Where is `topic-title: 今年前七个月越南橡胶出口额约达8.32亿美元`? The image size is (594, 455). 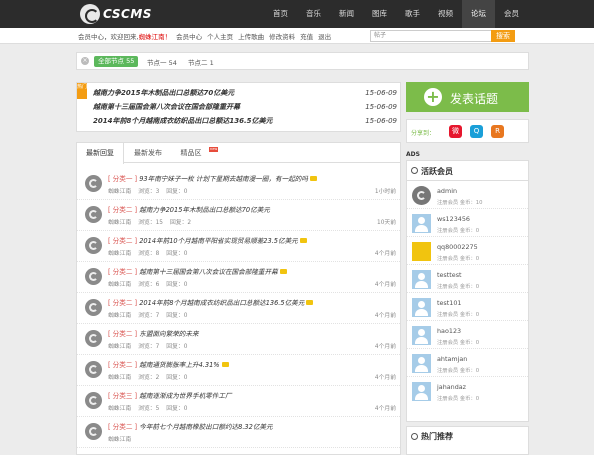
topic-title: 今年前七个月越南橡胶出口额约达8.32亿美元 is located at coordinates (205, 427).